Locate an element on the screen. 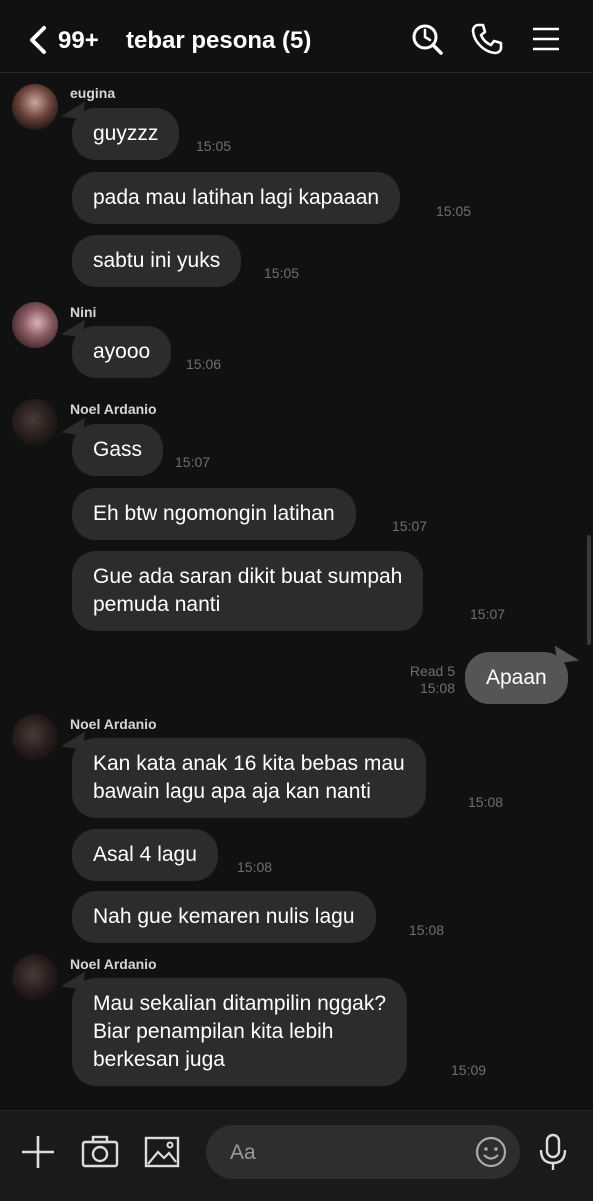 The width and height of the screenshot is (593, 1201). message-input is located at coordinates (355, 1153).